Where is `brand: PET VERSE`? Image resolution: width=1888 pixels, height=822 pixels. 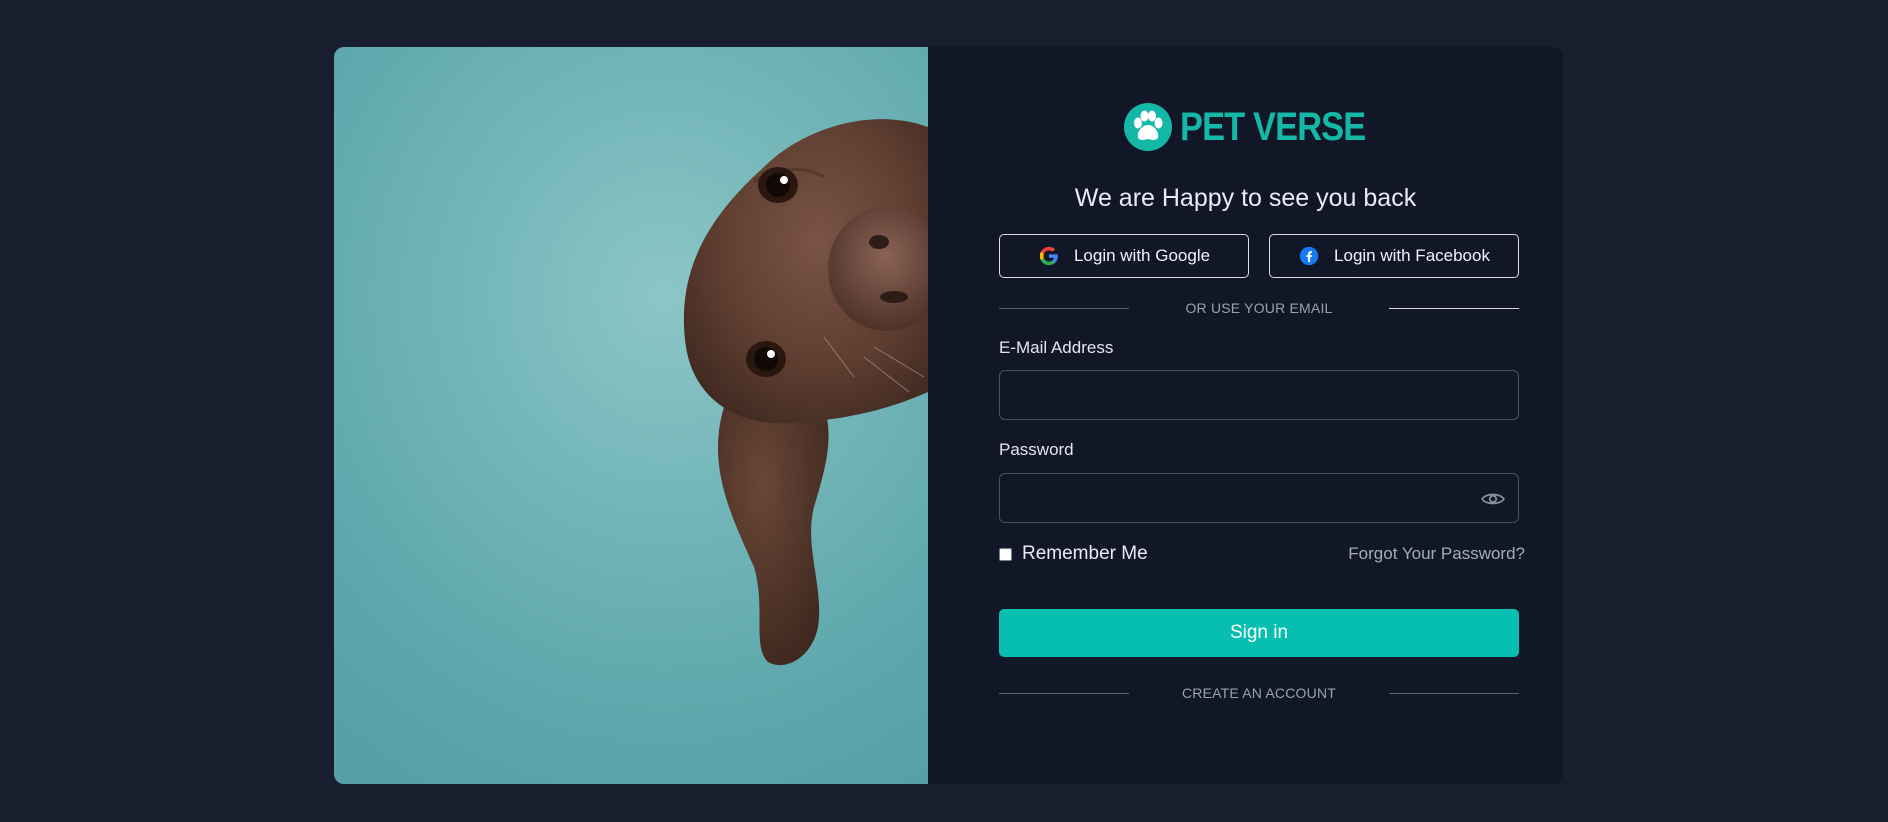
brand: PET VERSE is located at coordinates (1245, 127).